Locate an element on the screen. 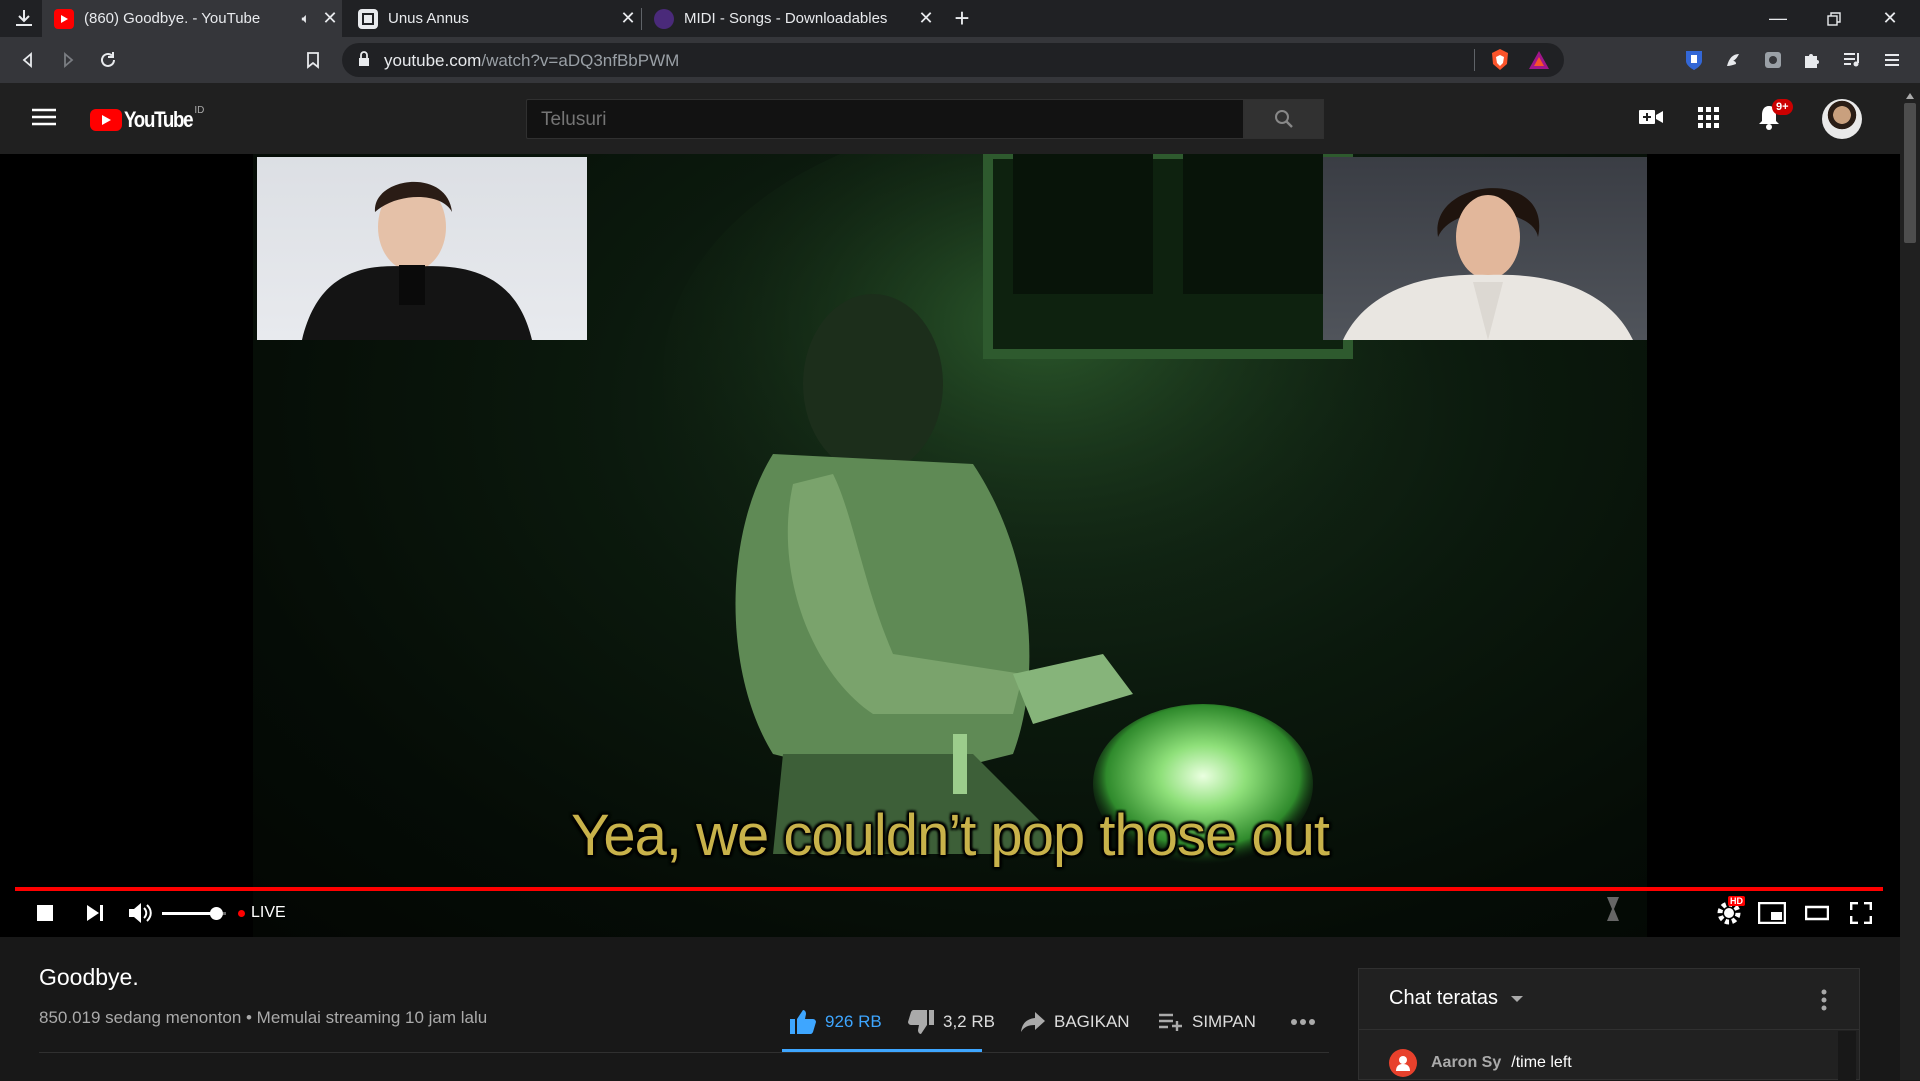  thumbs-down-icon is located at coordinates (921, 1022).